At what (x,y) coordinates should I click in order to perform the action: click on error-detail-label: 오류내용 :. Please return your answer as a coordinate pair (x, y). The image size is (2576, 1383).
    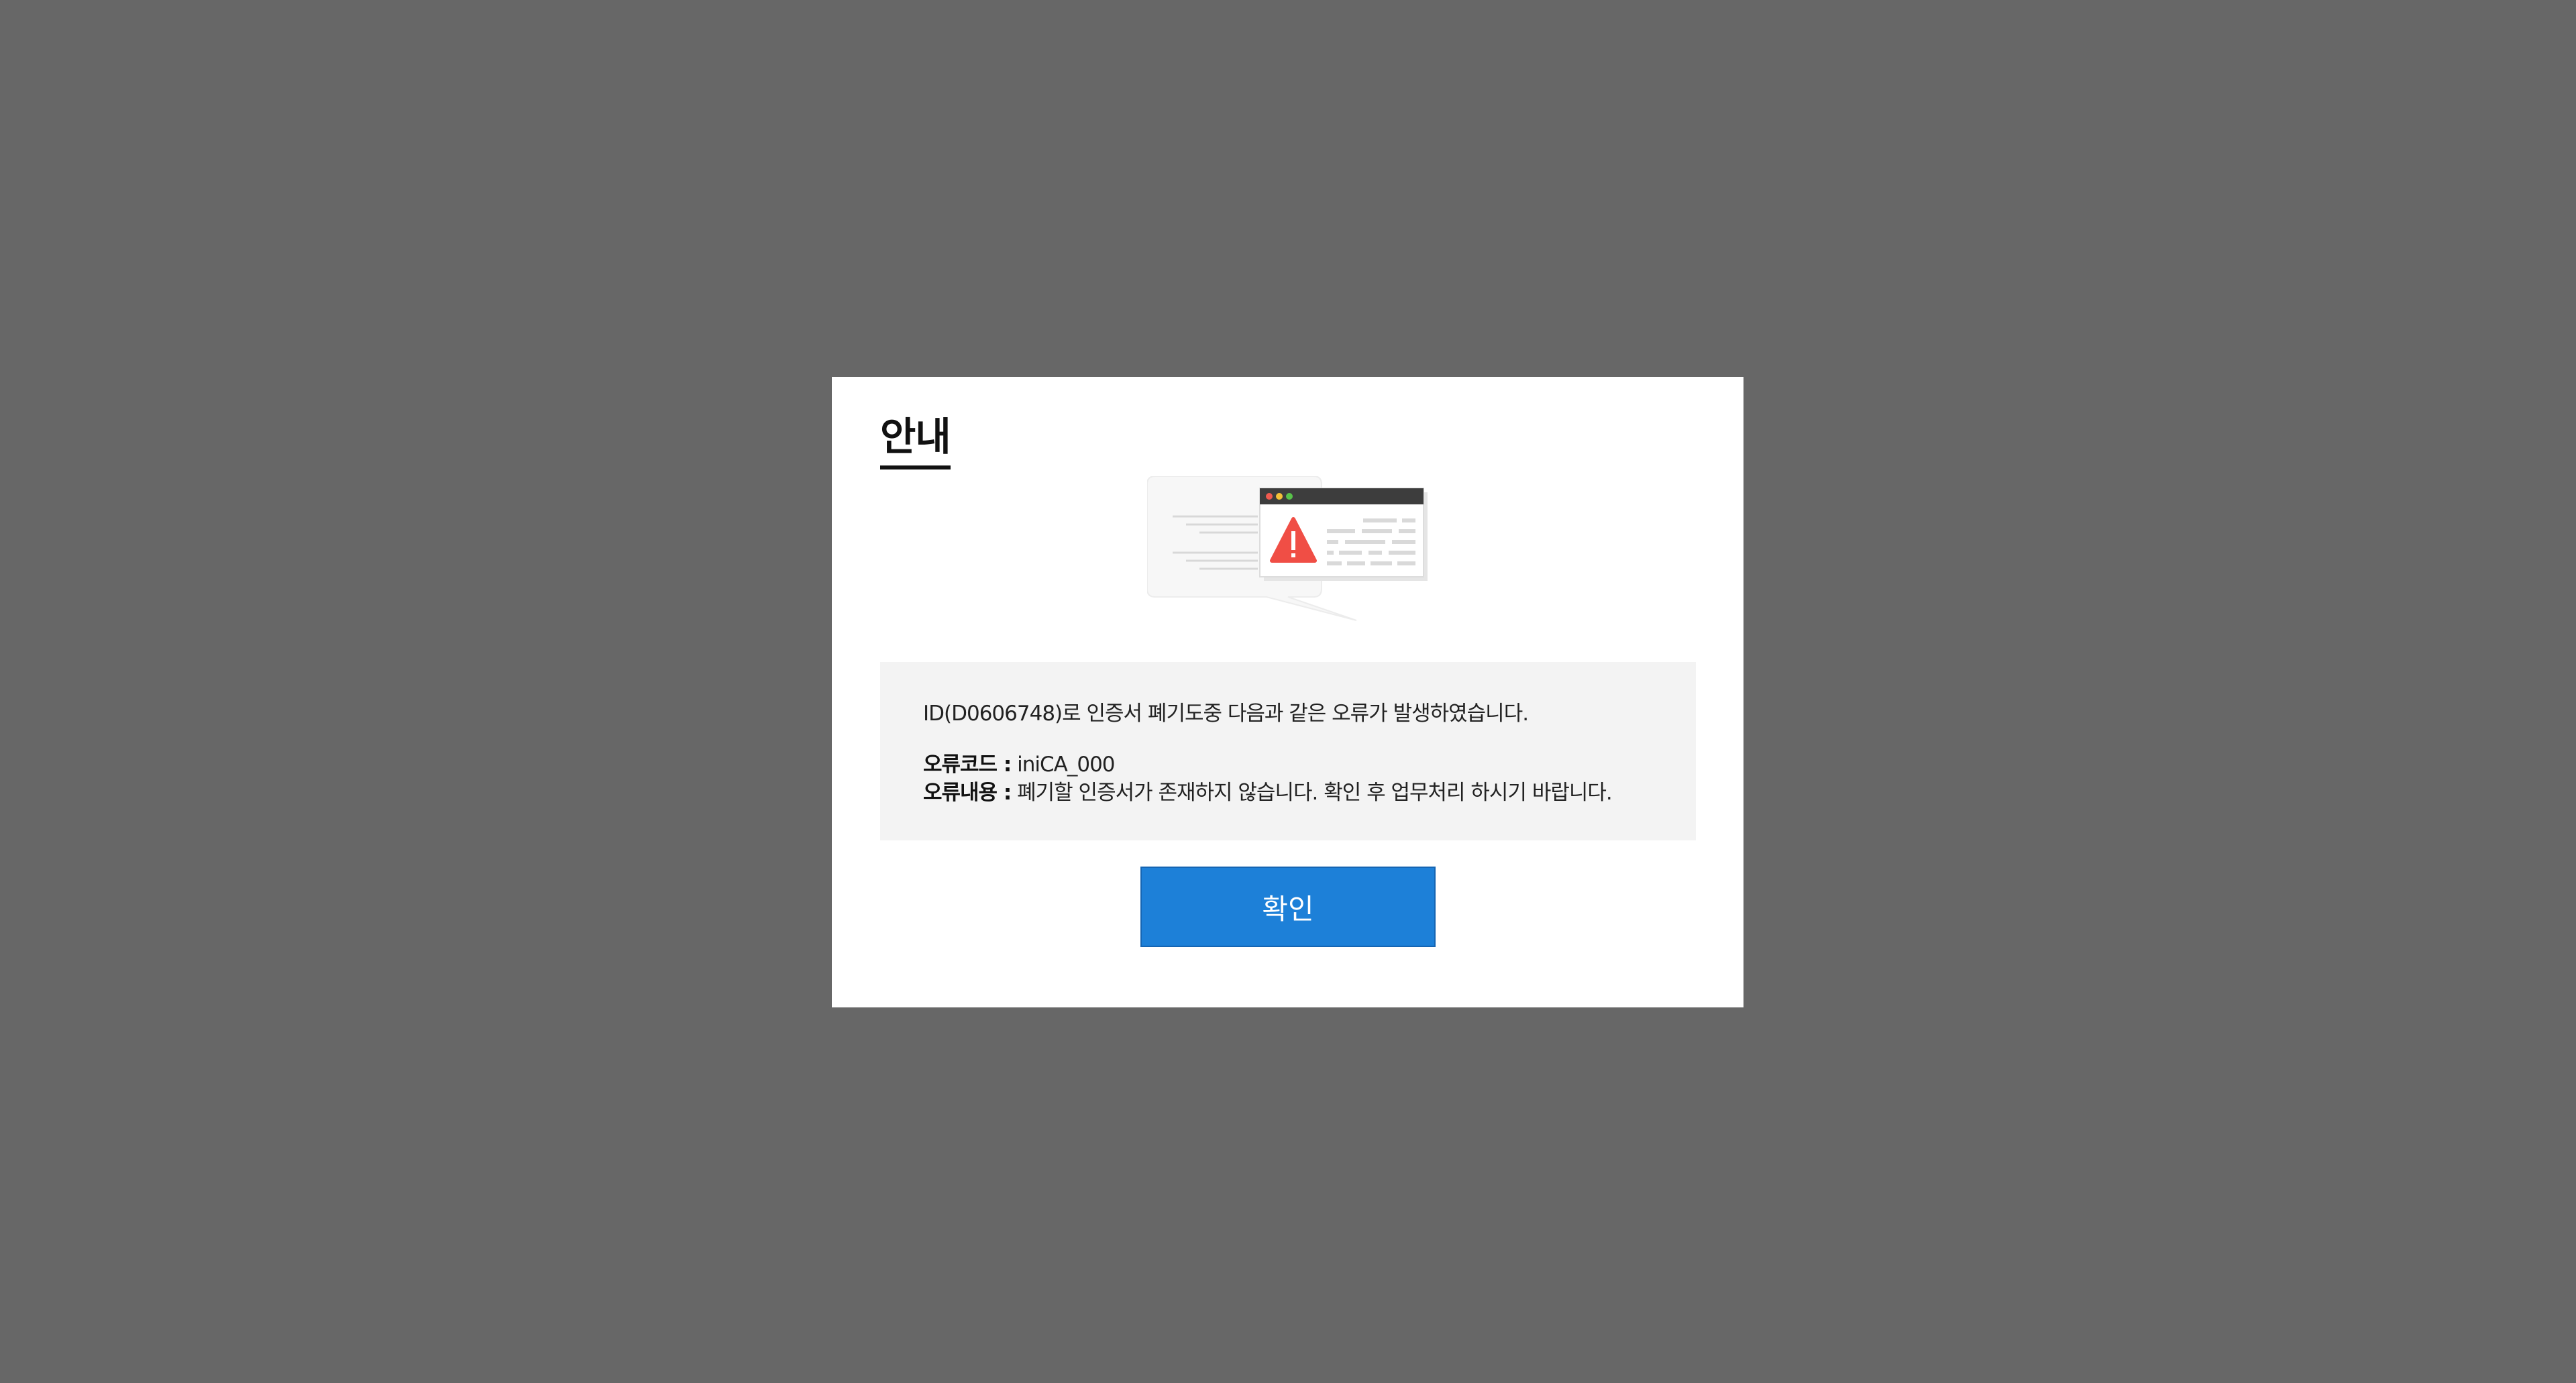
    Looking at the image, I should click on (967, 793).